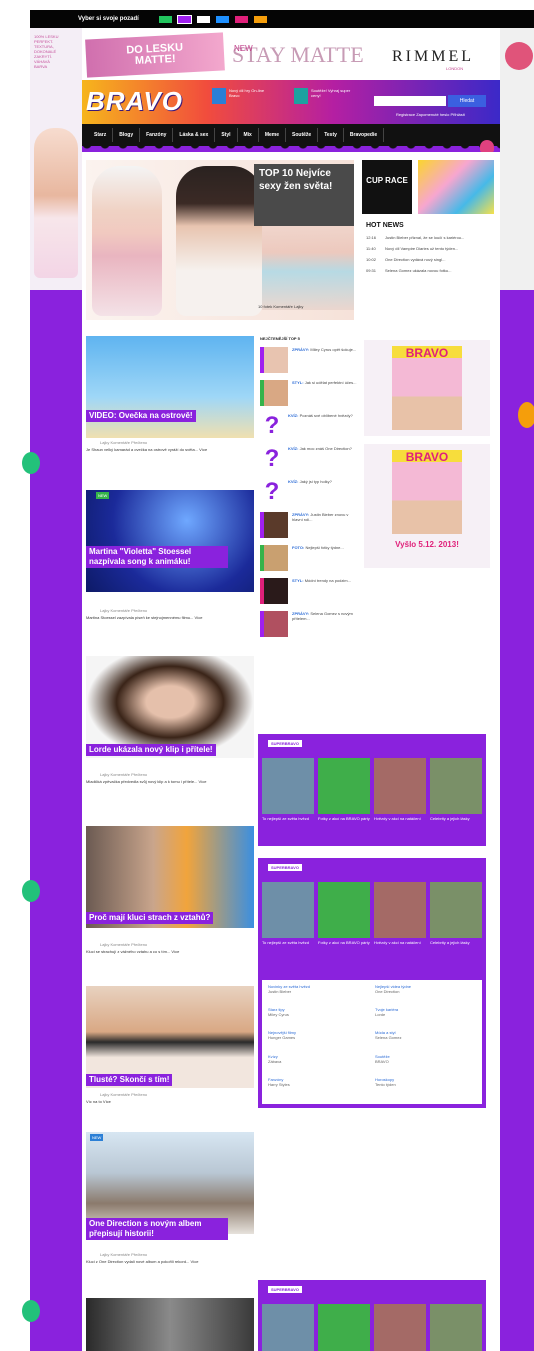  Describe the element at coordinates (467, 101) in the screenshot. I see `search-button: Hledat` at that location.